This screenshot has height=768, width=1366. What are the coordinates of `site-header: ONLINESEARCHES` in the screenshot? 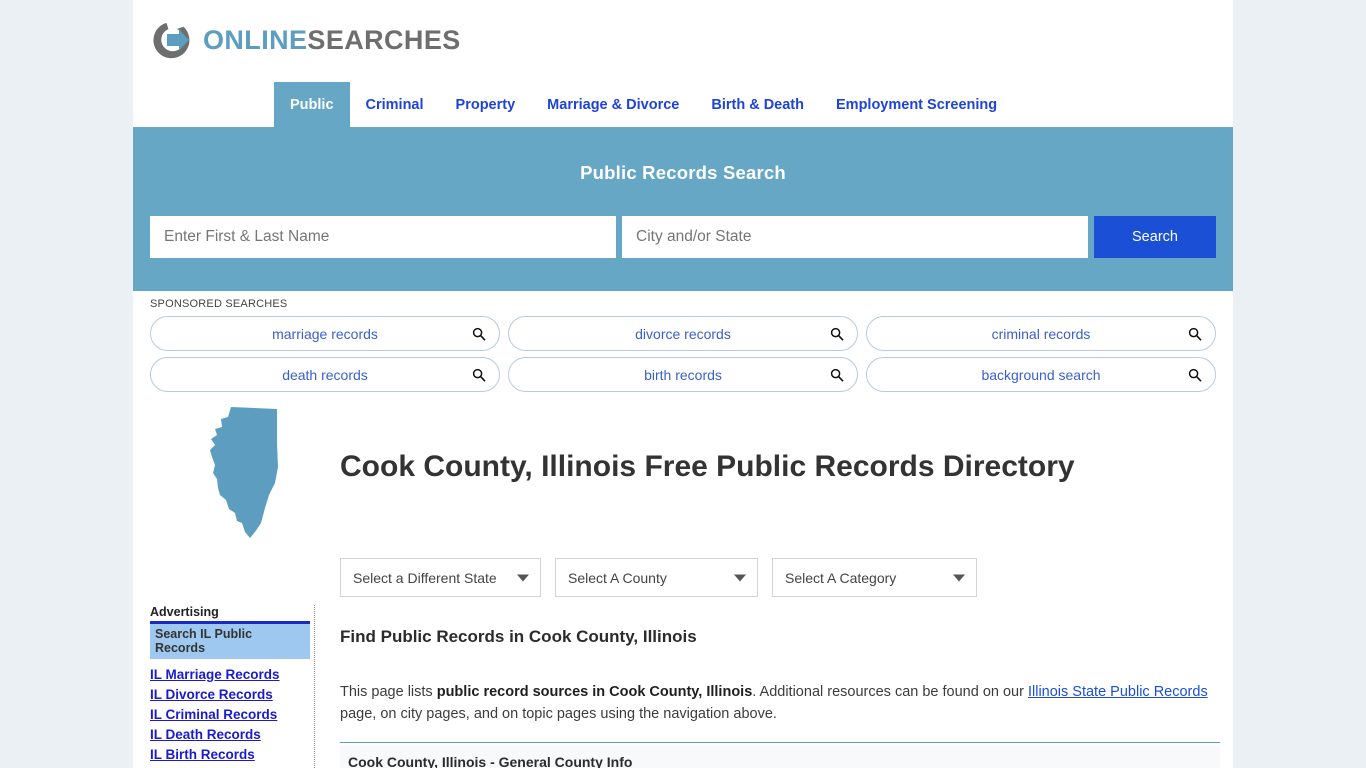 It's located at (683, 41).